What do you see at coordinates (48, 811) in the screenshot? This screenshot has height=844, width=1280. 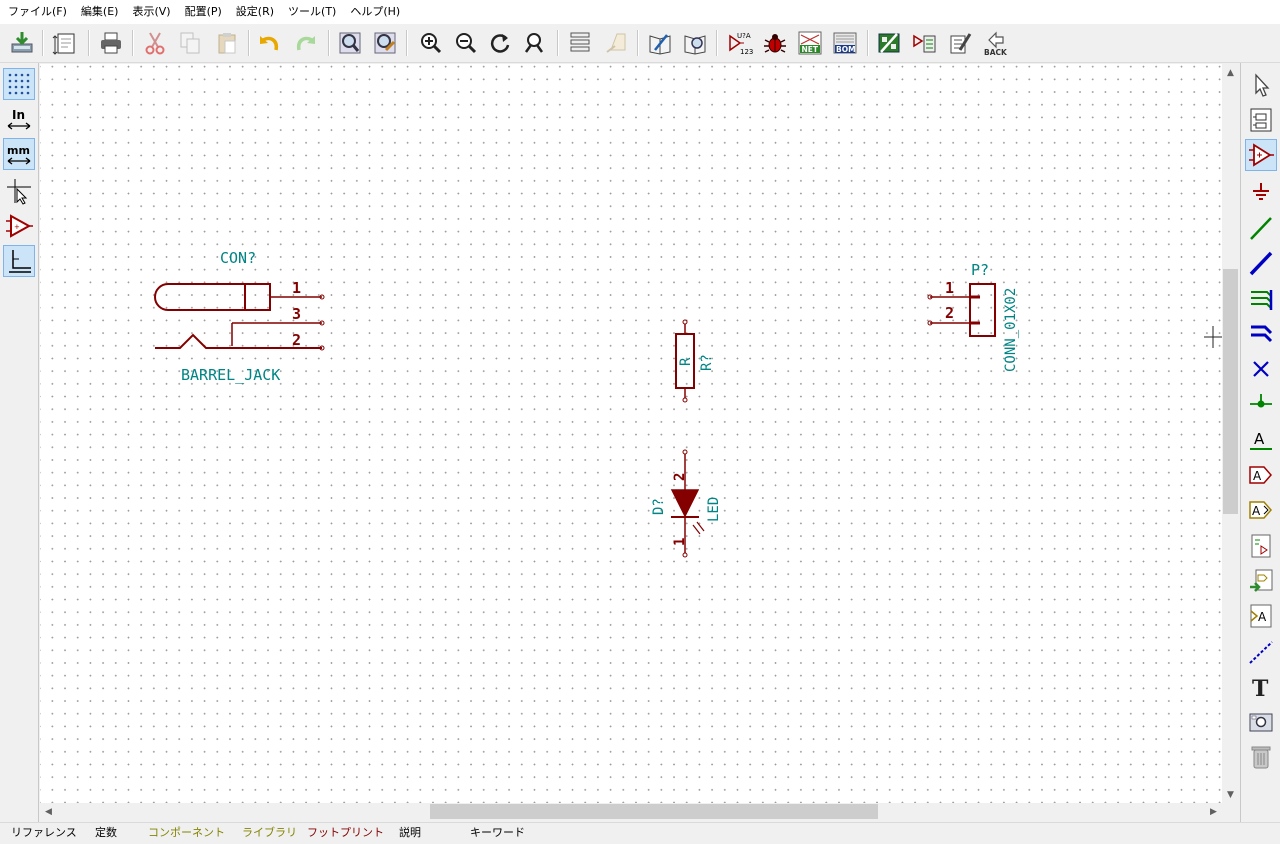 I see `scroll-left-icon: ◀` at bounding box center [48, 811].